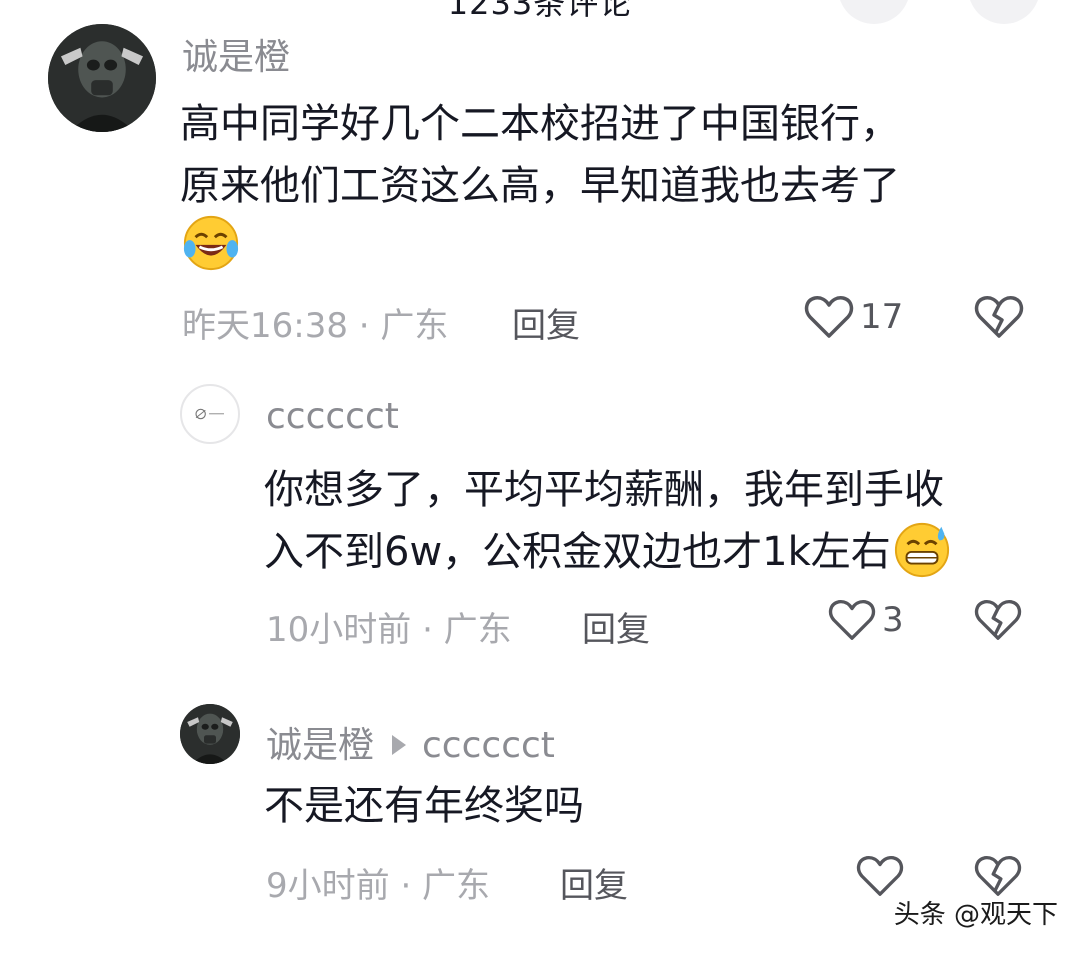  Describe the element at coordinates (424, 806) in the screenshot. I see `comment-text-line: 不是还有年终奖吗` at that location.